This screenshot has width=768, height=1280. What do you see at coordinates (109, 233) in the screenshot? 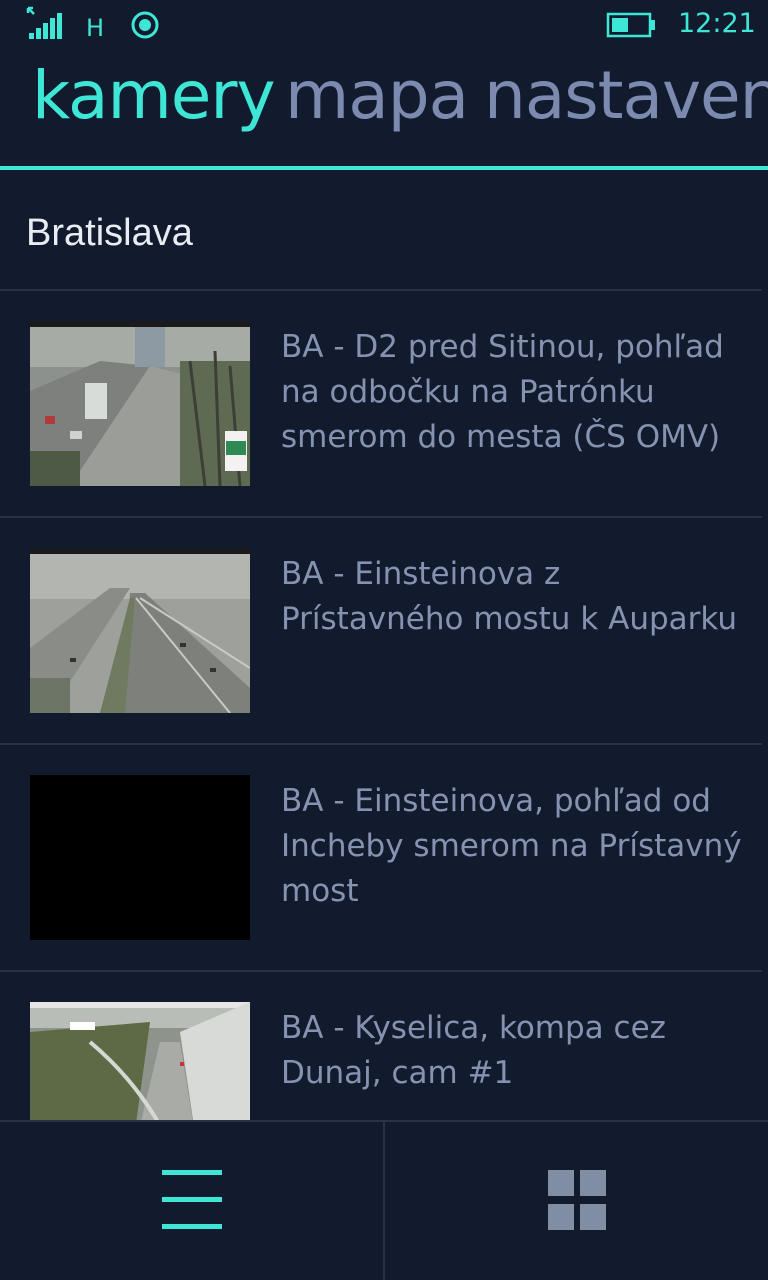
I see `group-header: Bratislava` at bounding box center [109, 233].